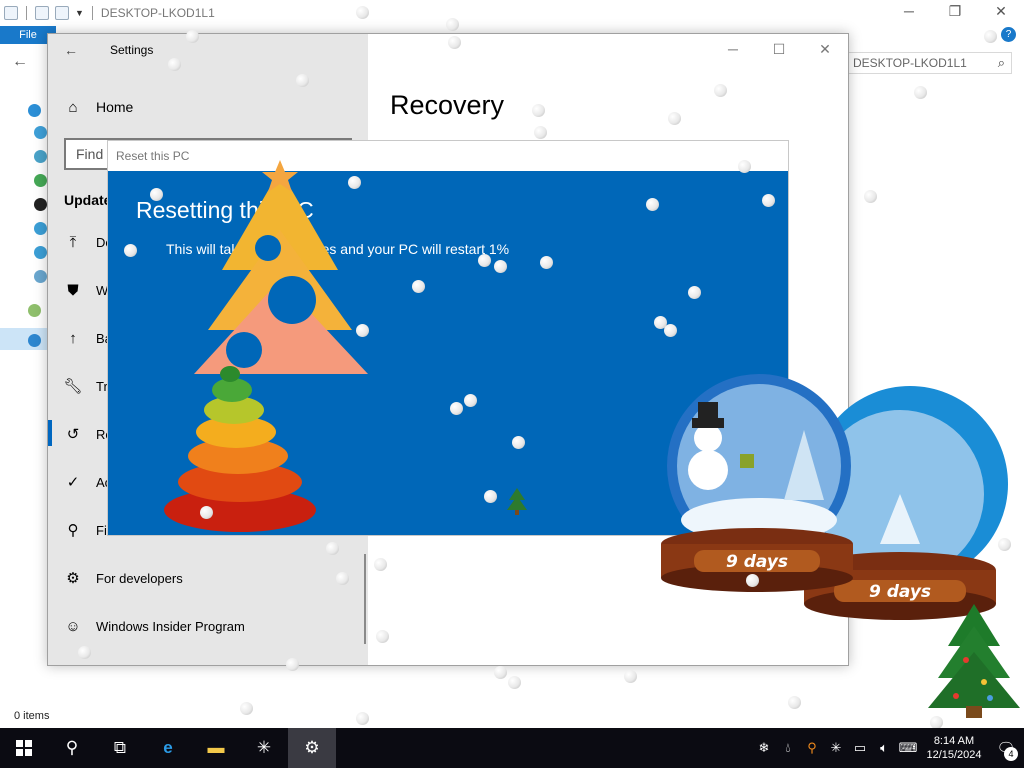 The height and width of the screenshot is (768, 1024). Describe the element at coordinates (908, 748) in the screenshot. I see `keyboard-icon: ⌨` at that location.